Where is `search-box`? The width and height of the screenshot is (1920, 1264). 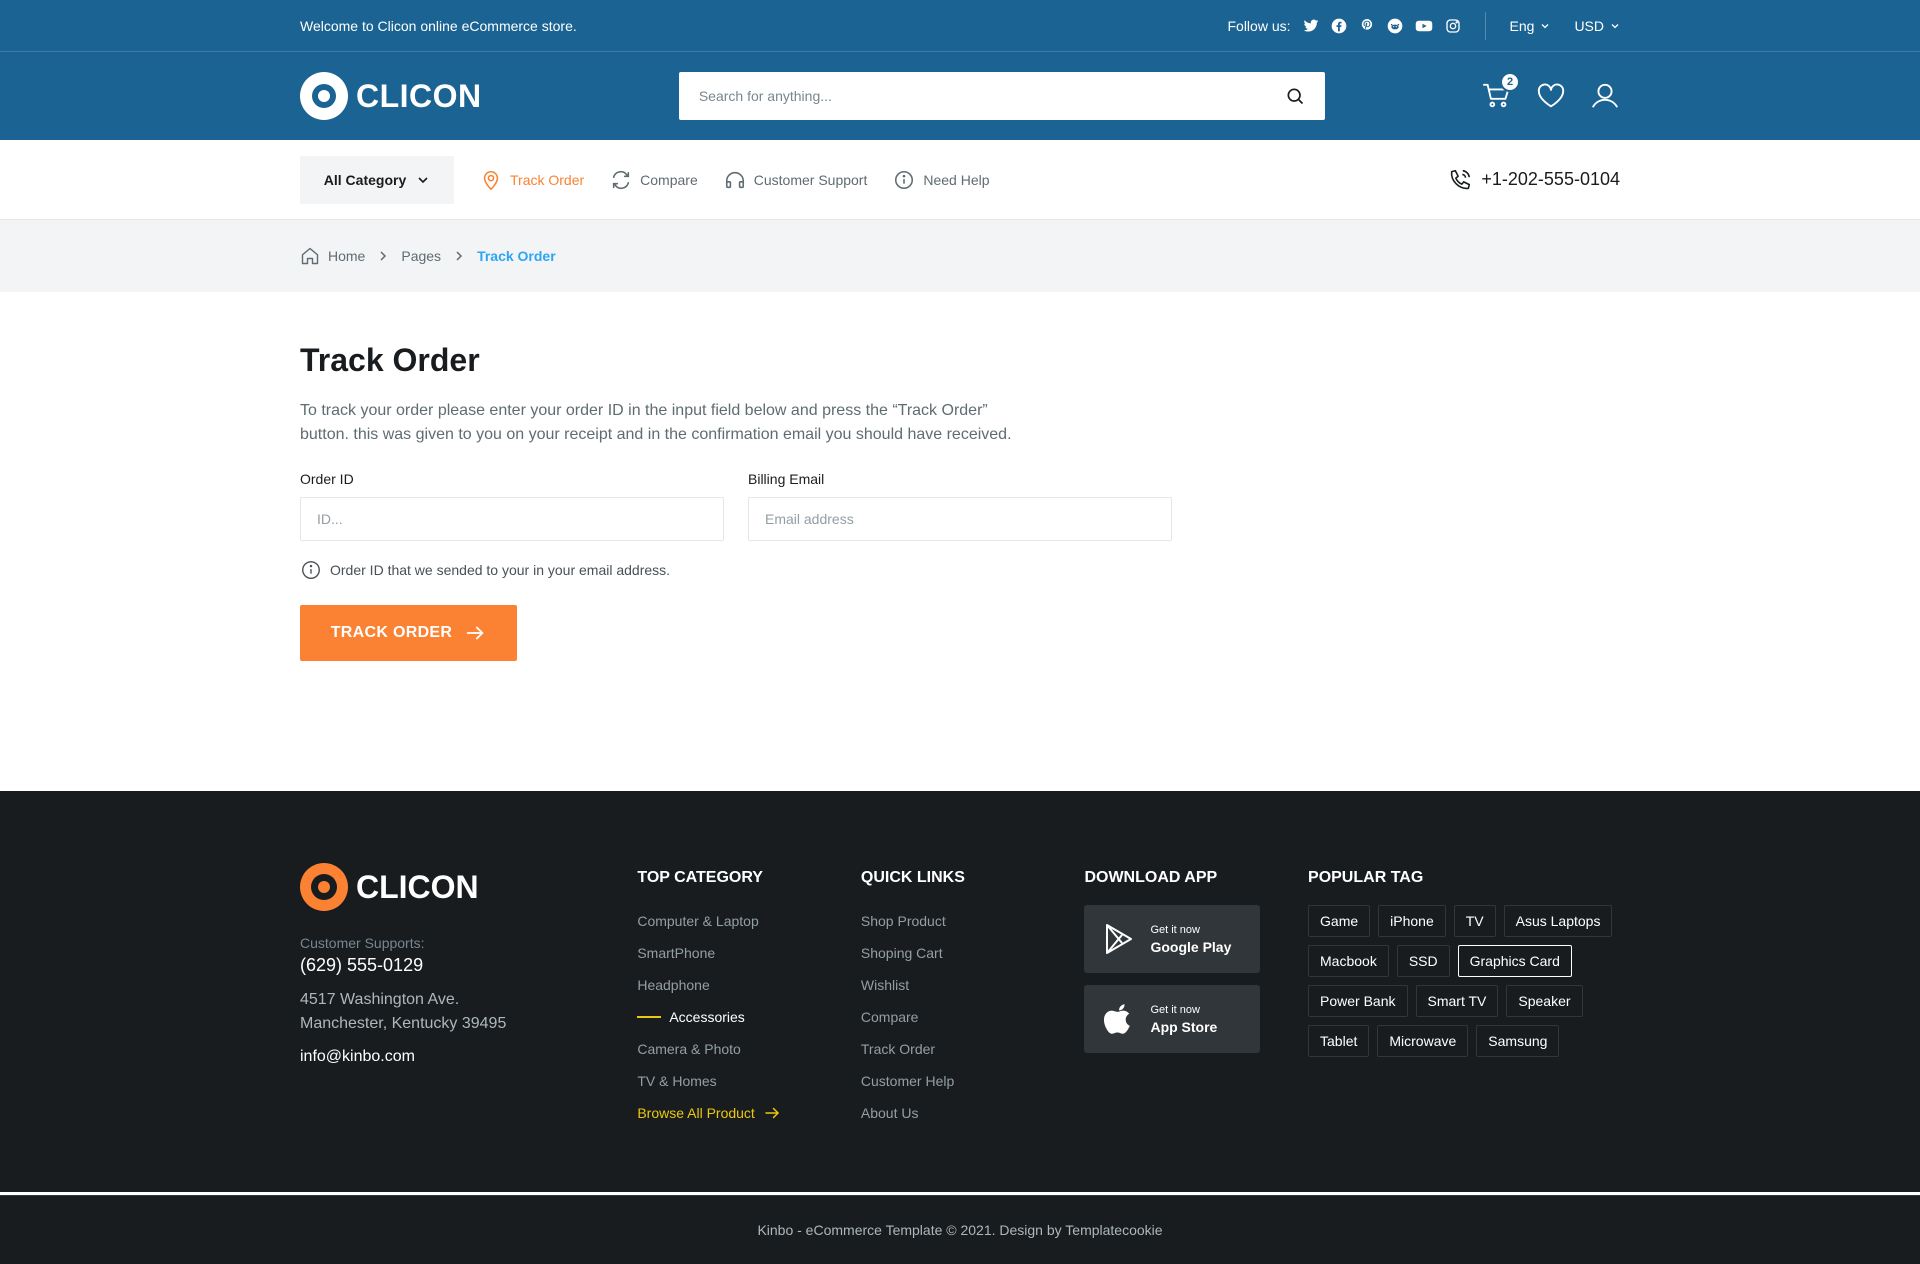
search-box is located at coordinates (1001, 96).